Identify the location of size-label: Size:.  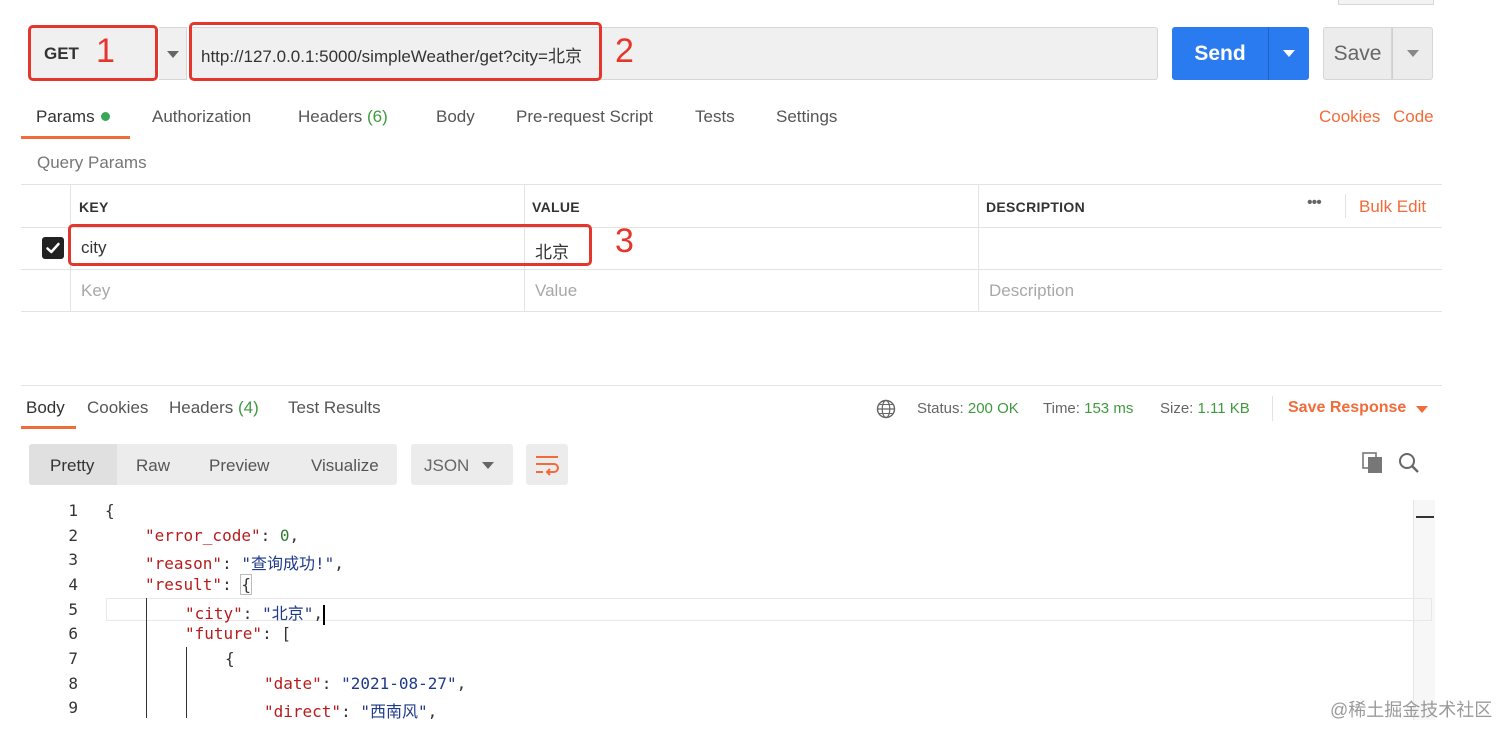
(1177, 408).